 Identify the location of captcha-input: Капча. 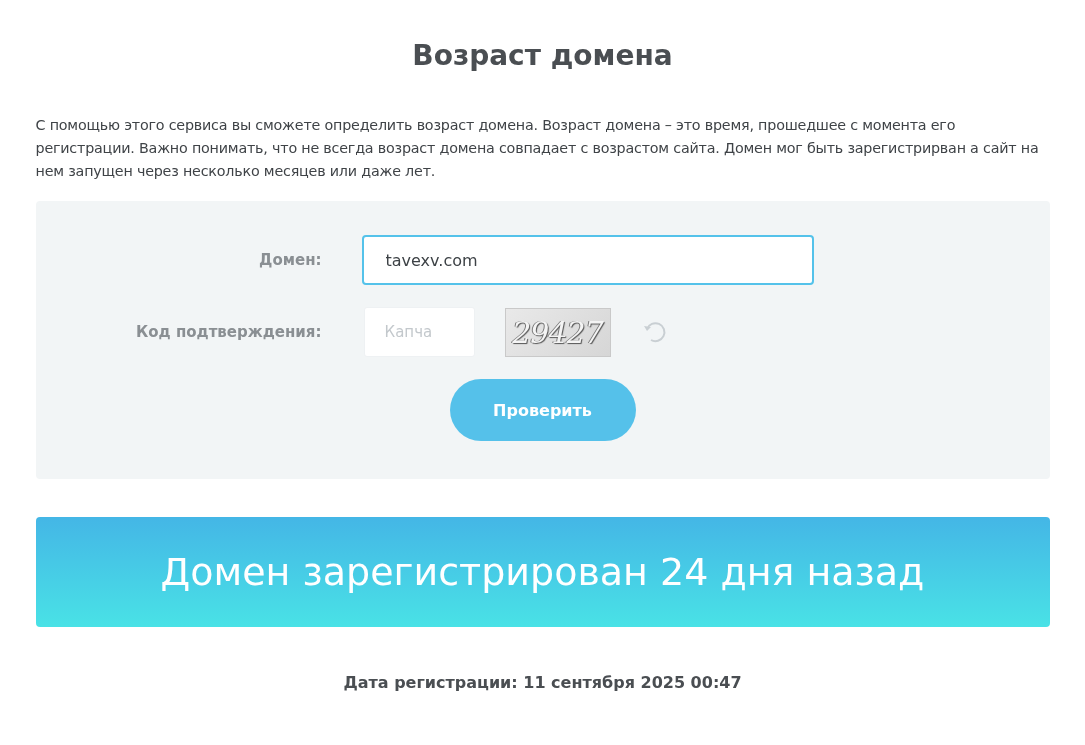
(419, 332).